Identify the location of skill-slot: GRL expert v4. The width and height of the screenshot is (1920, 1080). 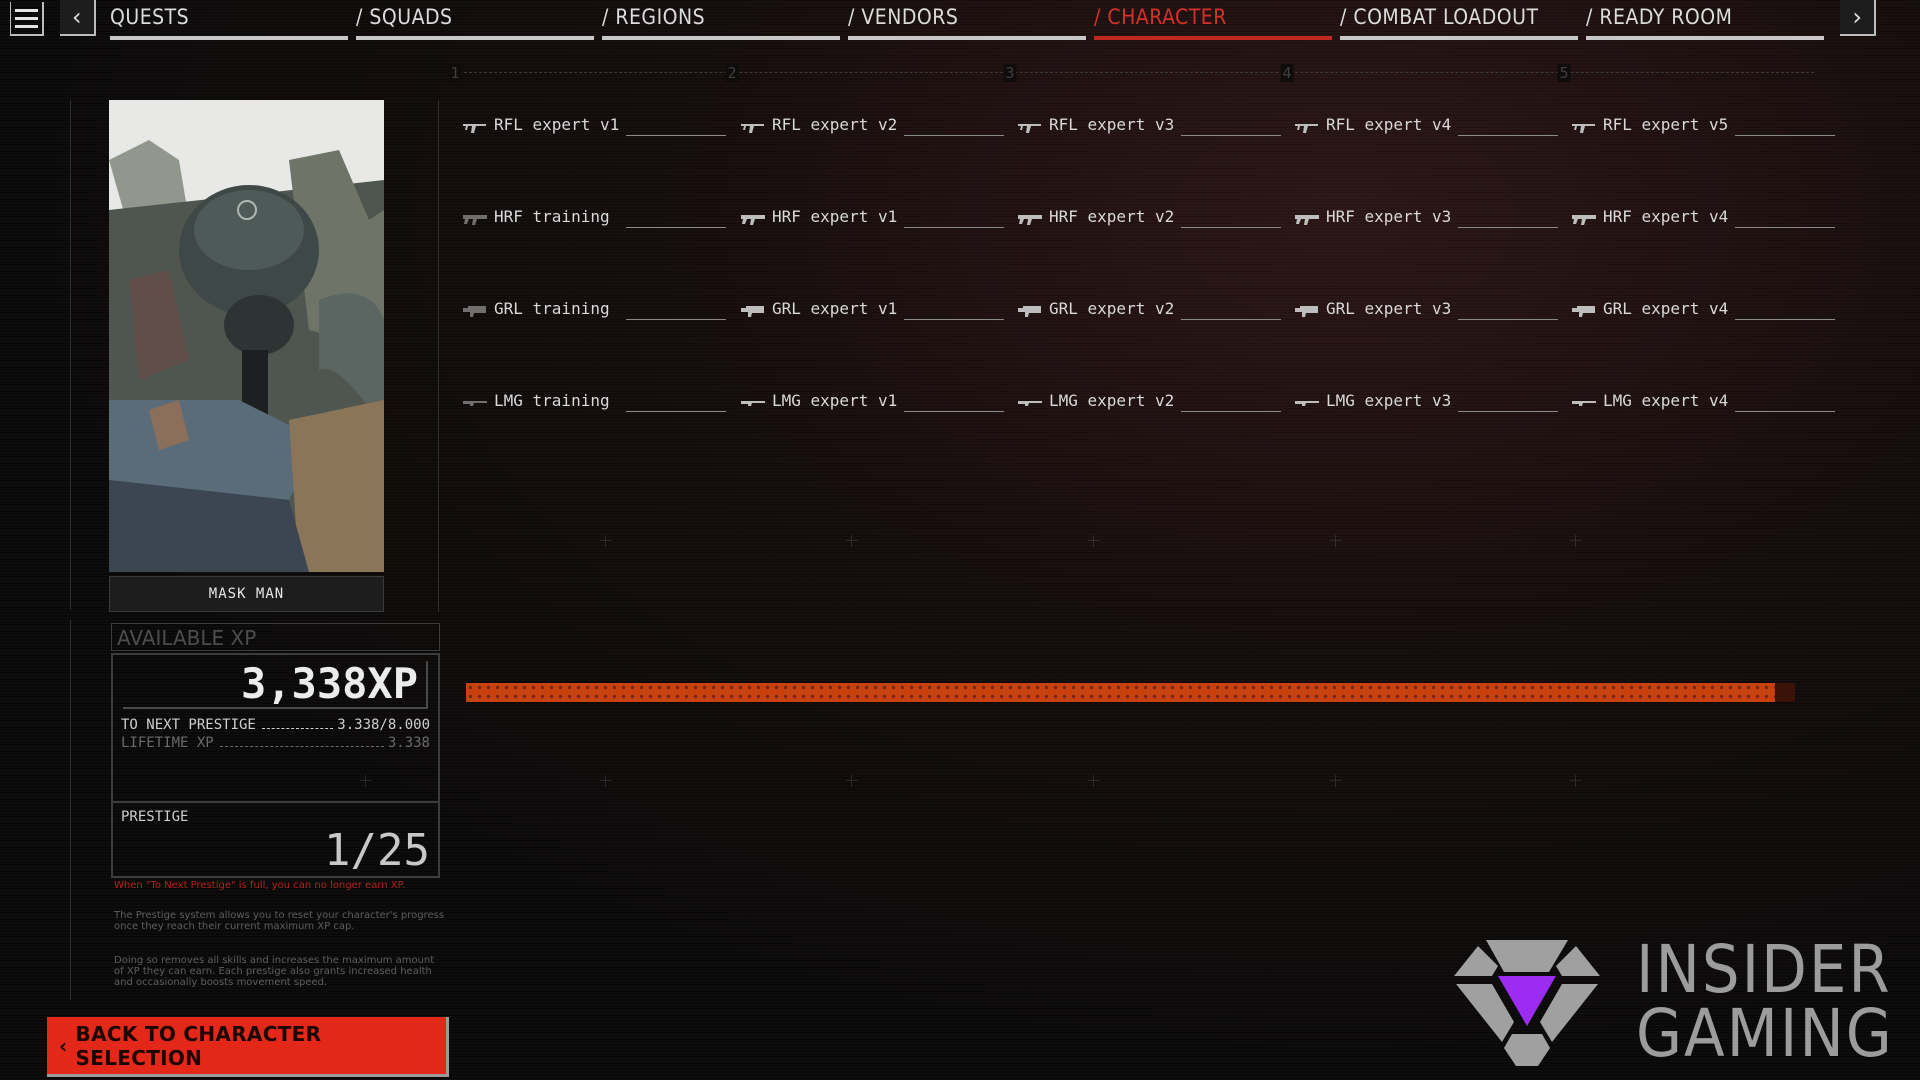
(1706, 312).